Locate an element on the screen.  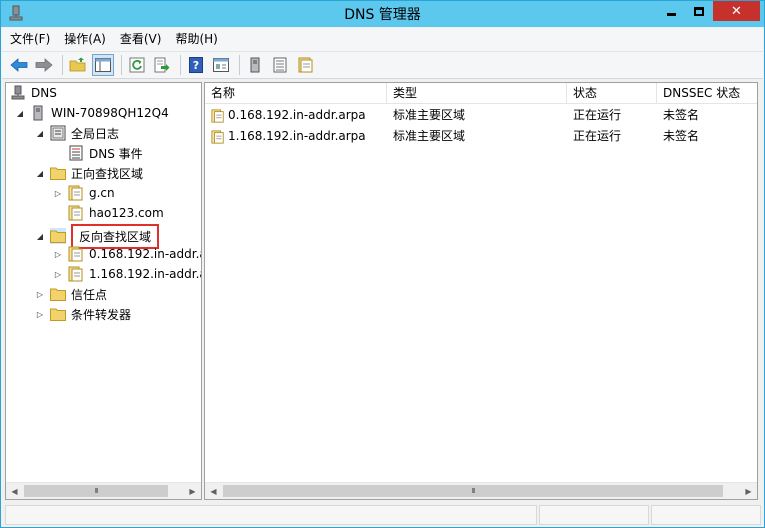
tree-label: g.cn is located at coordinates (102, 193).